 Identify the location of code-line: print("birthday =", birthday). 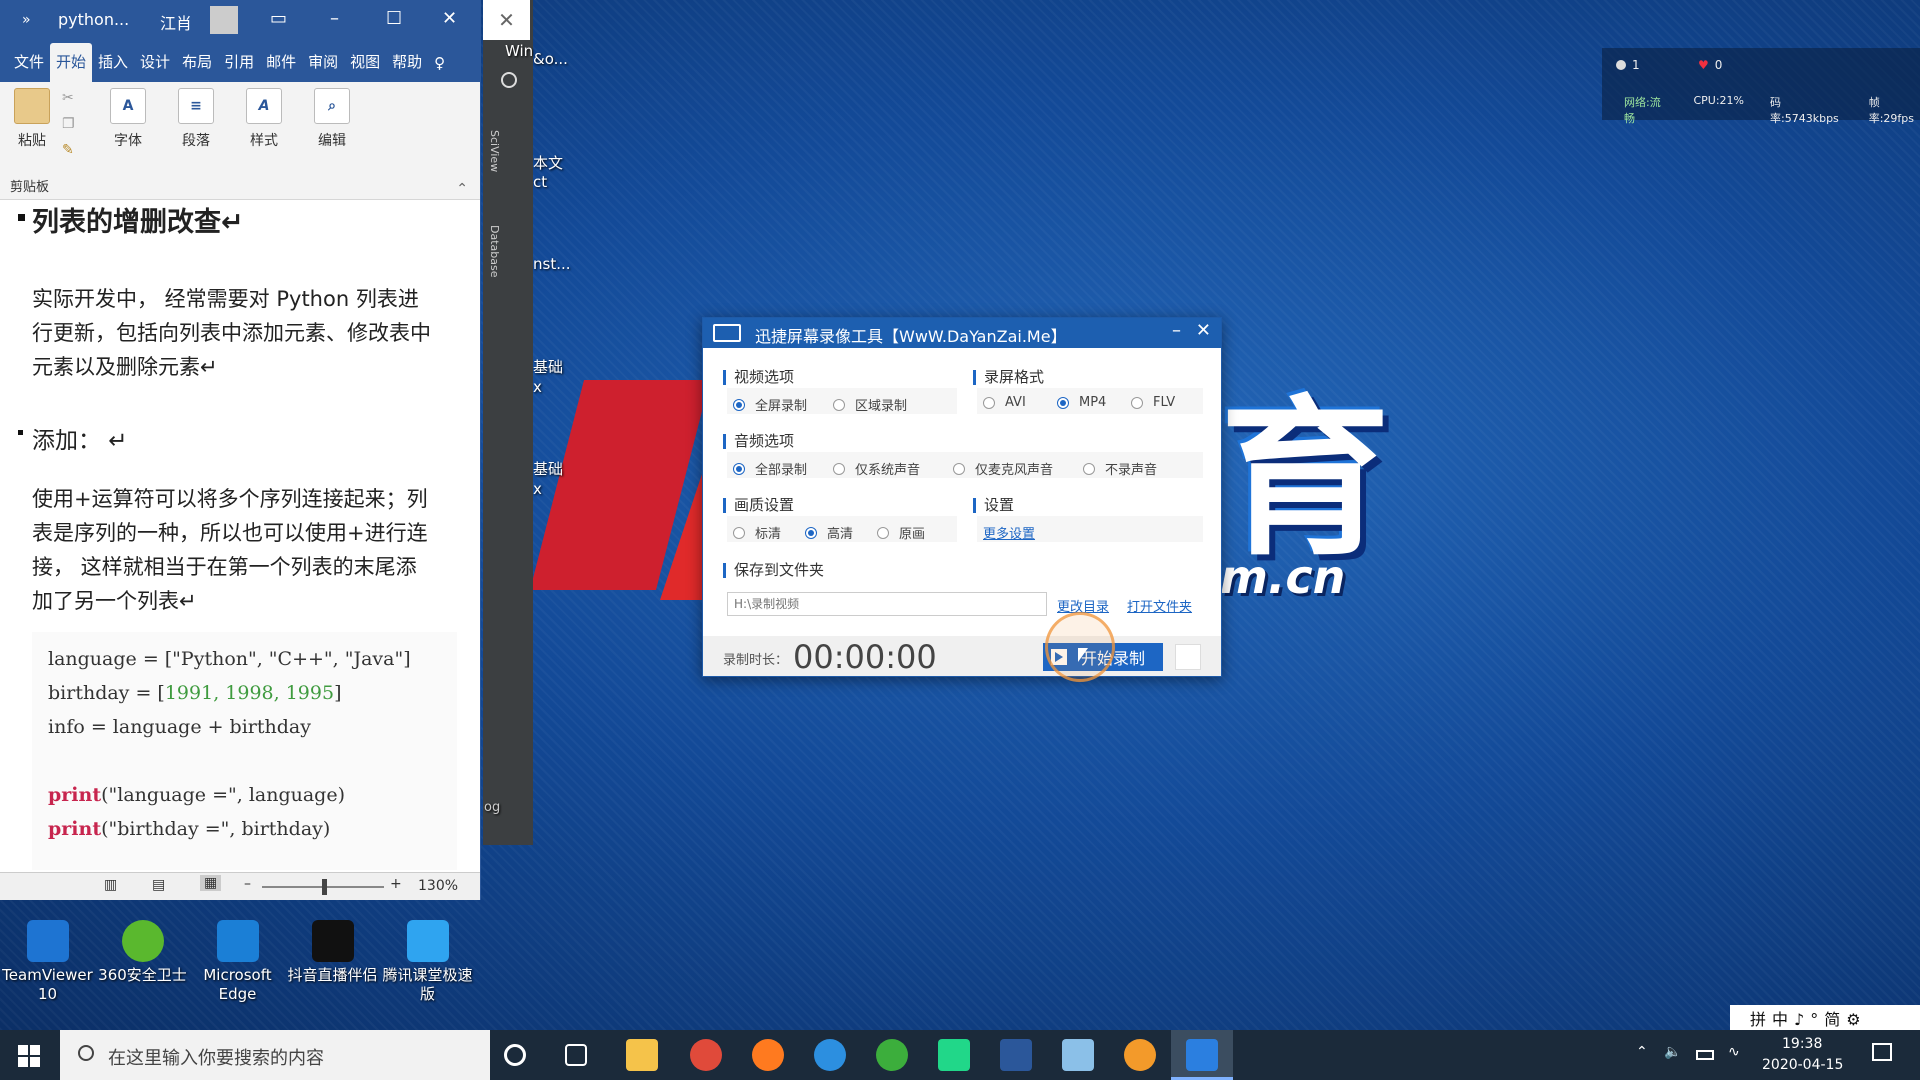
(189, 829).